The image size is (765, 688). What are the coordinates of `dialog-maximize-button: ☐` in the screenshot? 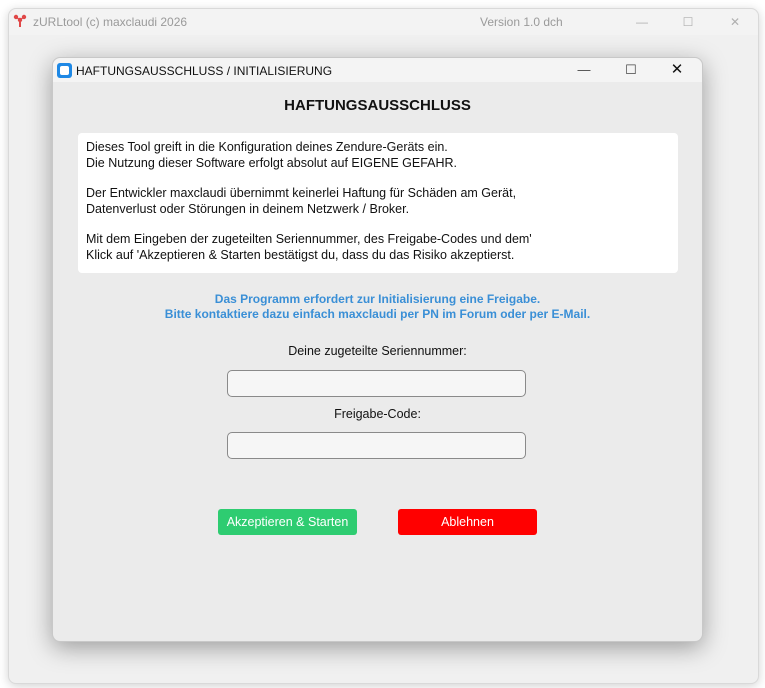 It's located at (631, 70).